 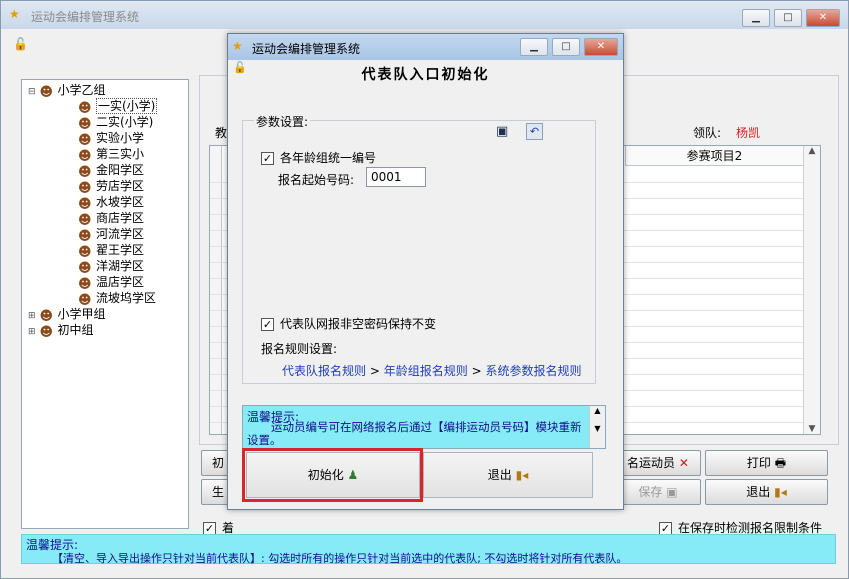 What do you see at coordinates (120, 234) in the screenshot?
I see `tree-item-label: 河流学区` at bounding box center [120, 234].